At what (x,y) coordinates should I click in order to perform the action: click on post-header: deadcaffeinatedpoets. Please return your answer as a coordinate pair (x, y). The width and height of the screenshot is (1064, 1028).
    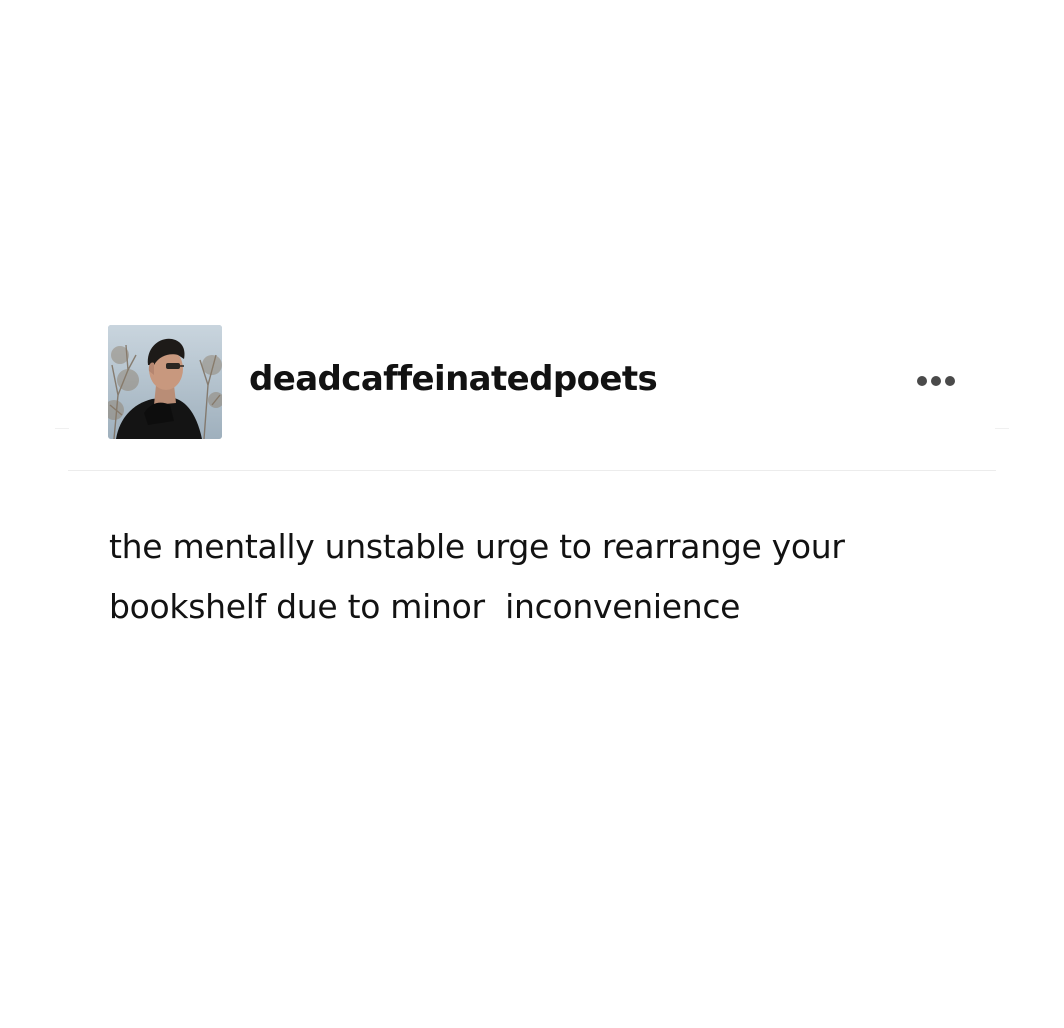
    Looking at the image, I should click on (538, 382).